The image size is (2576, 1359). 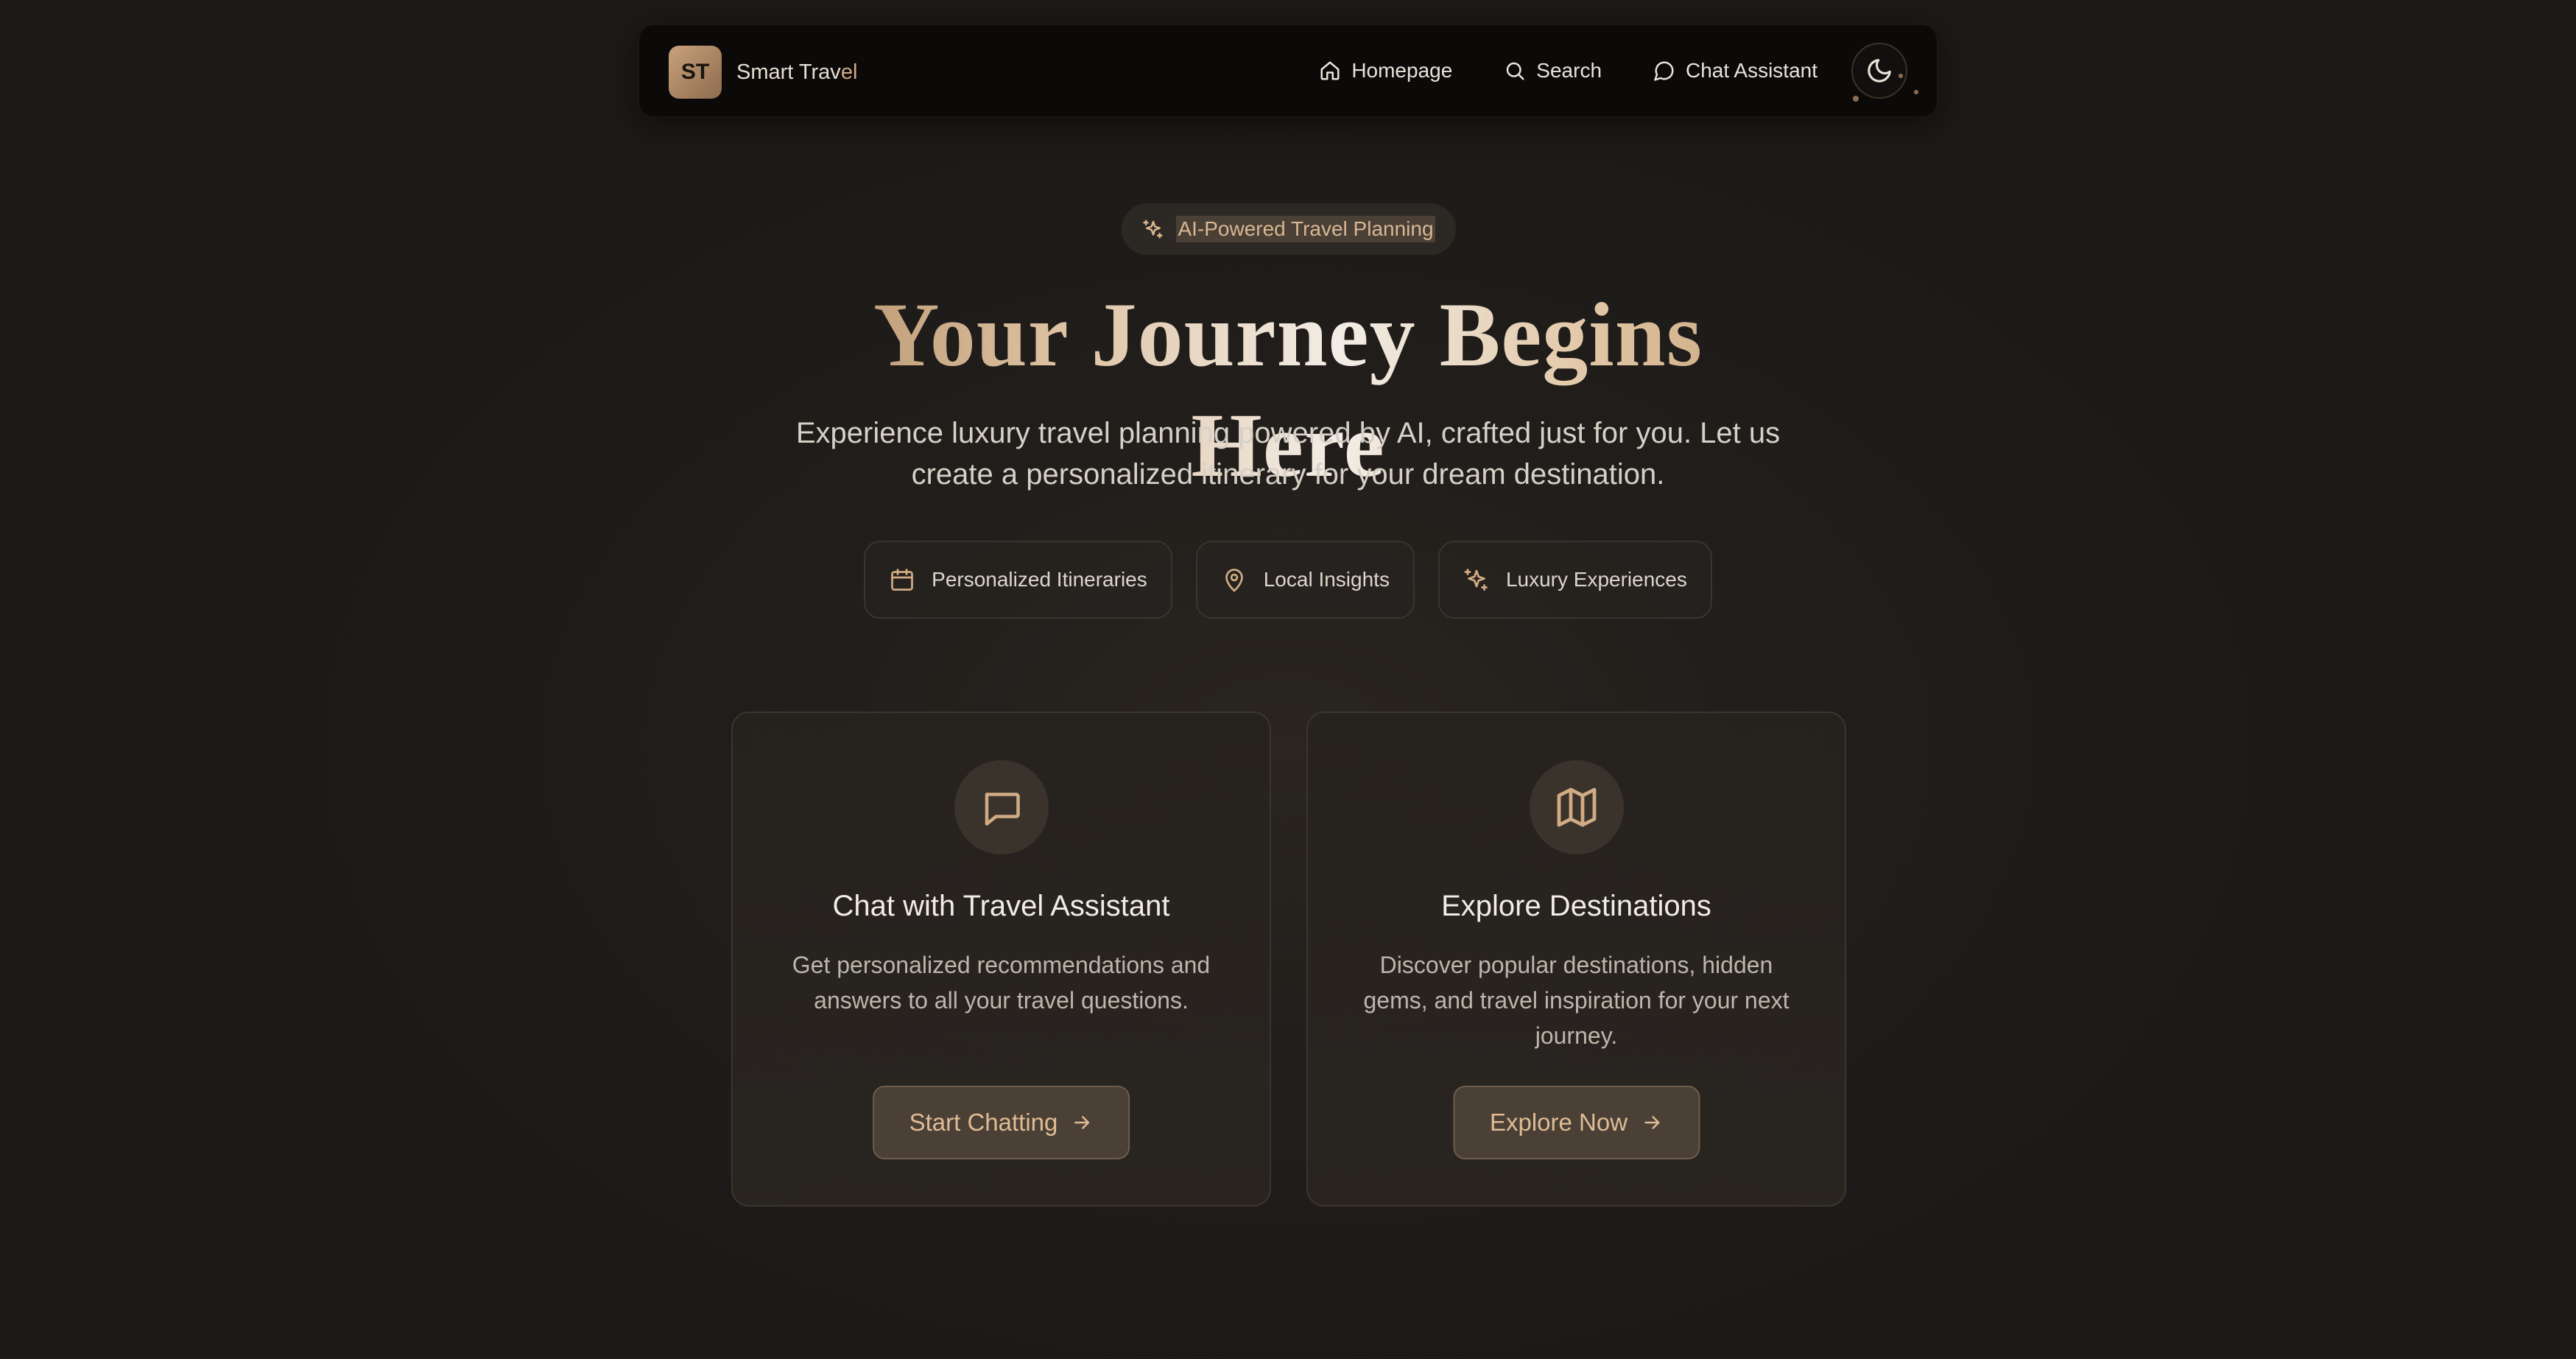 What do you see at coordinates (1001, 906) in the screenshot?
I see `card-title: Chat with Travel Assistant` at bounding box center [1001, 906].